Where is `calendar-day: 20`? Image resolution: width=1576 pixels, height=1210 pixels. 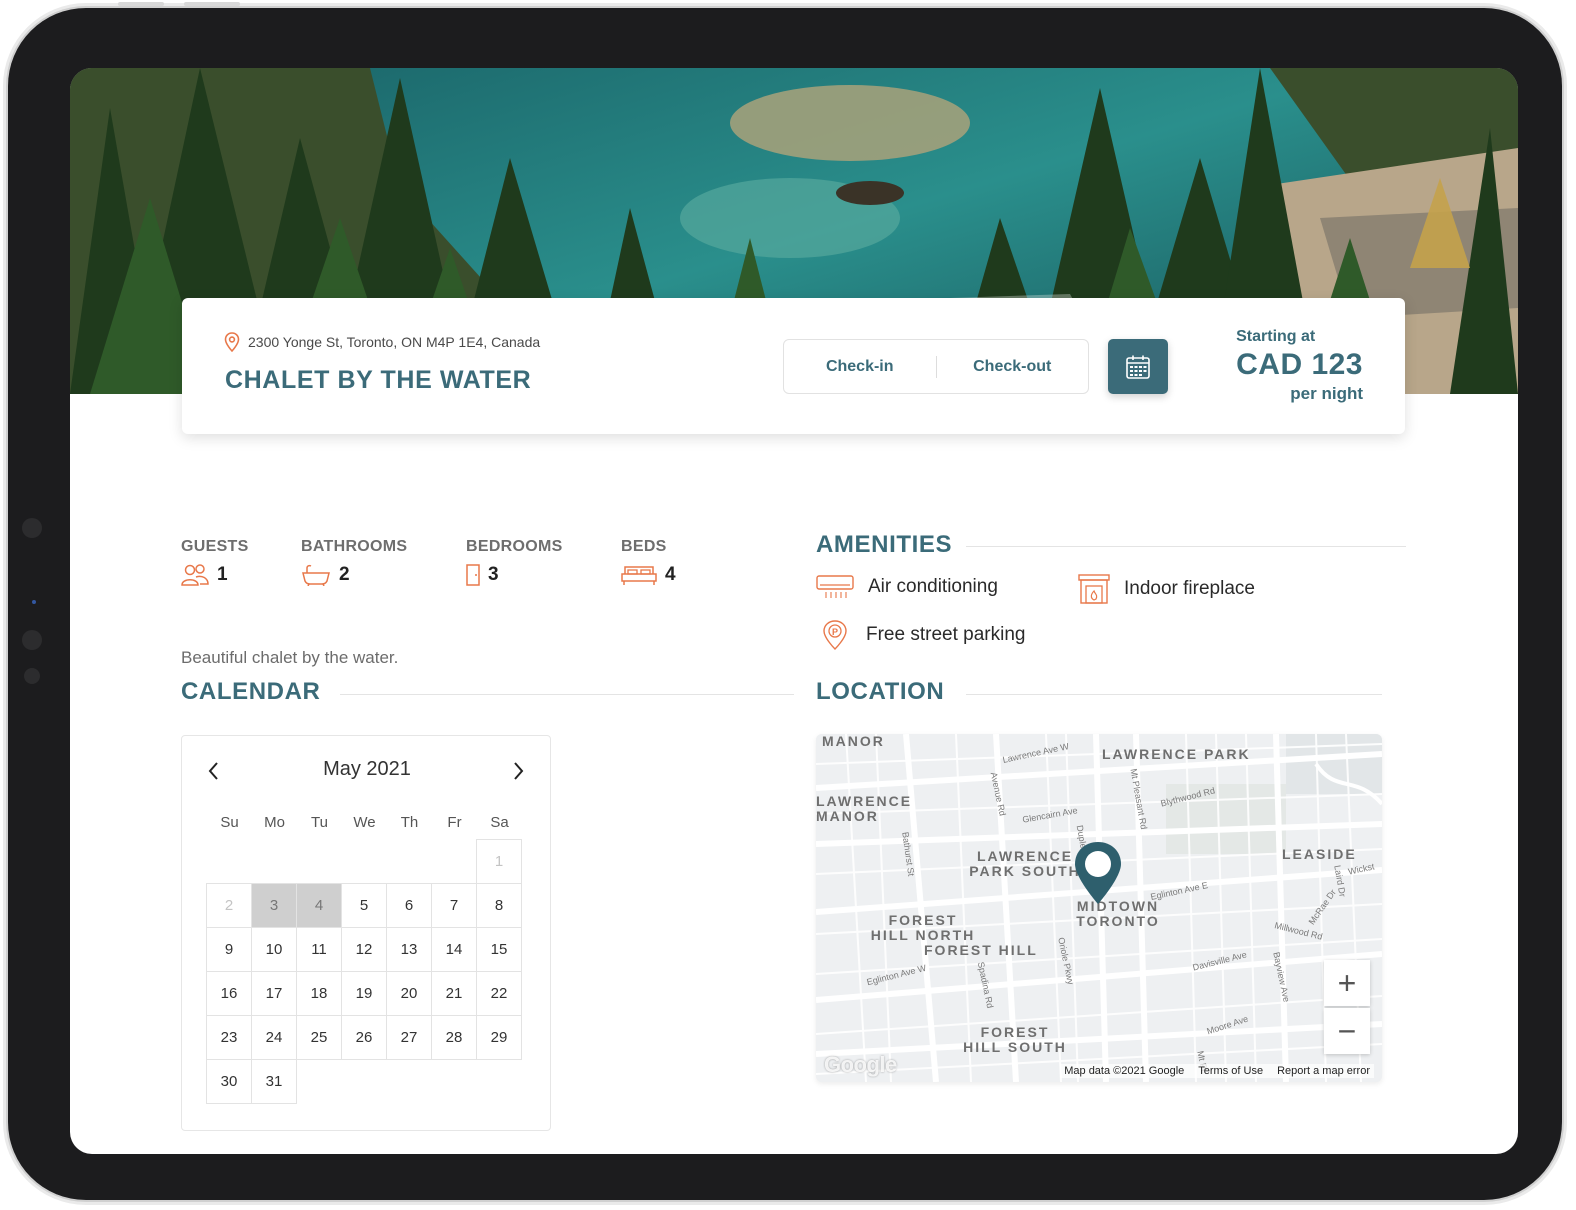
calendar-day: 20 is located at coordinates (409, 993).